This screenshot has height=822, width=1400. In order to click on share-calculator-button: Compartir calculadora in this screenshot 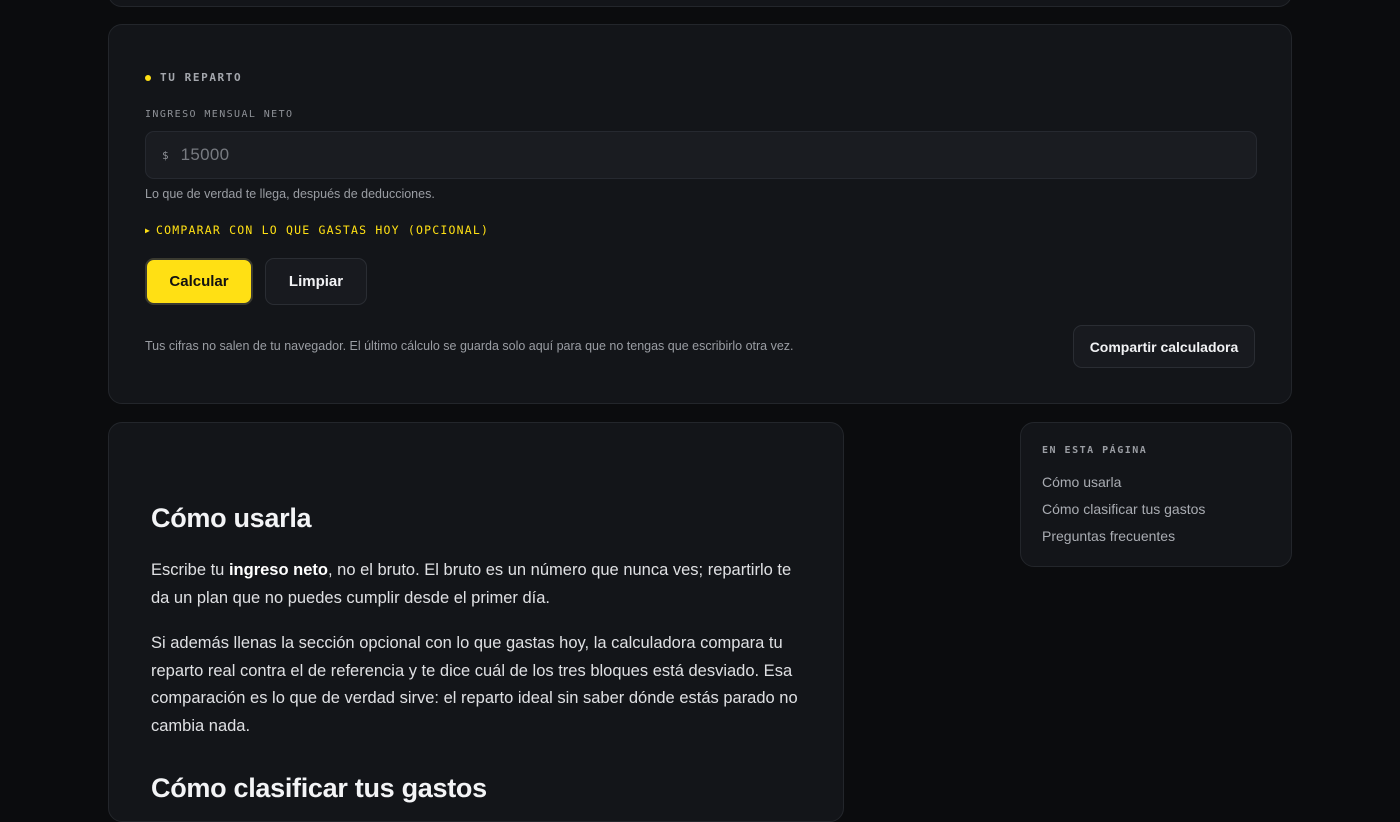, I will do `click(1164, 346)`.